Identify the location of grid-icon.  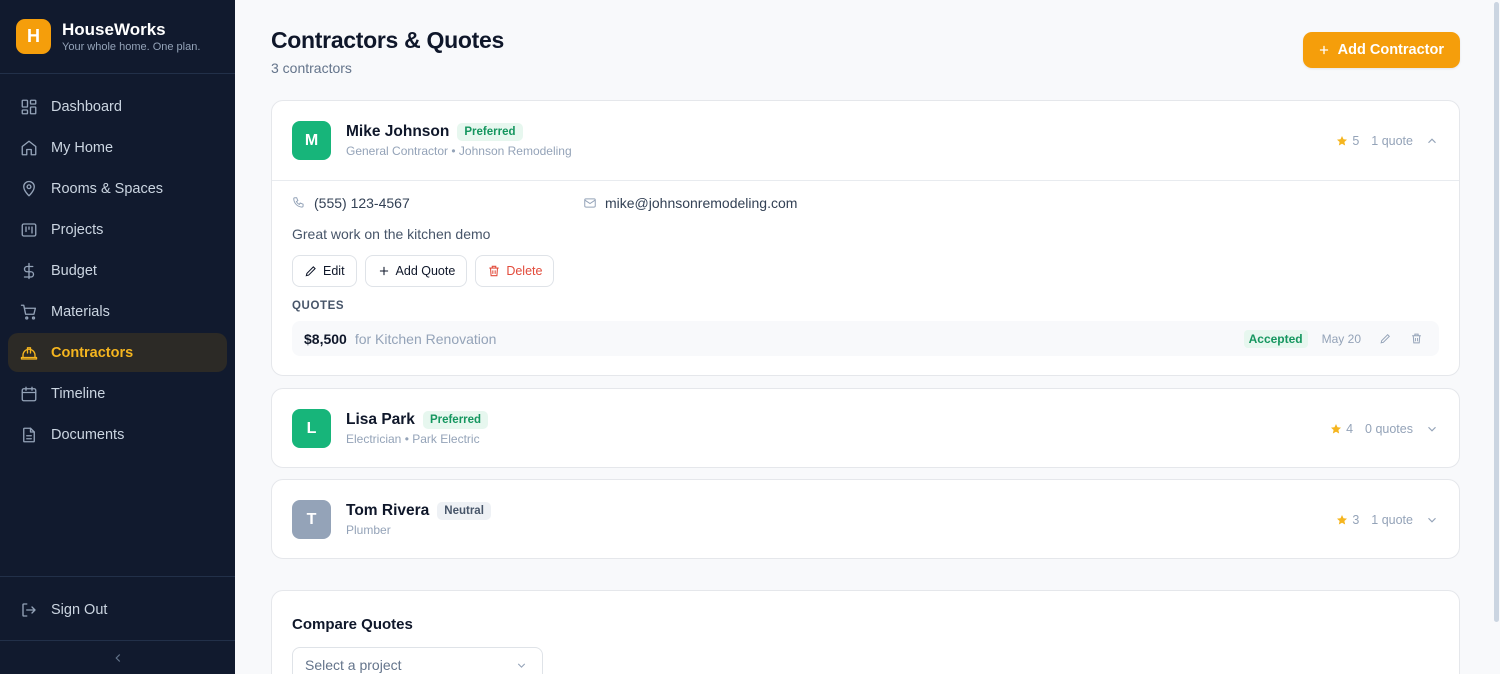
(29, 107).